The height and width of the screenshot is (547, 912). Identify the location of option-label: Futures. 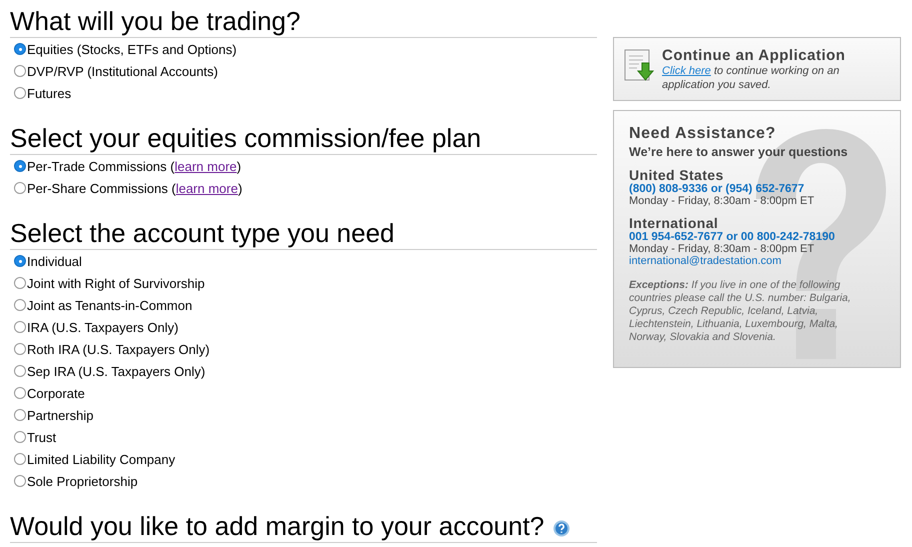
(49, 93).